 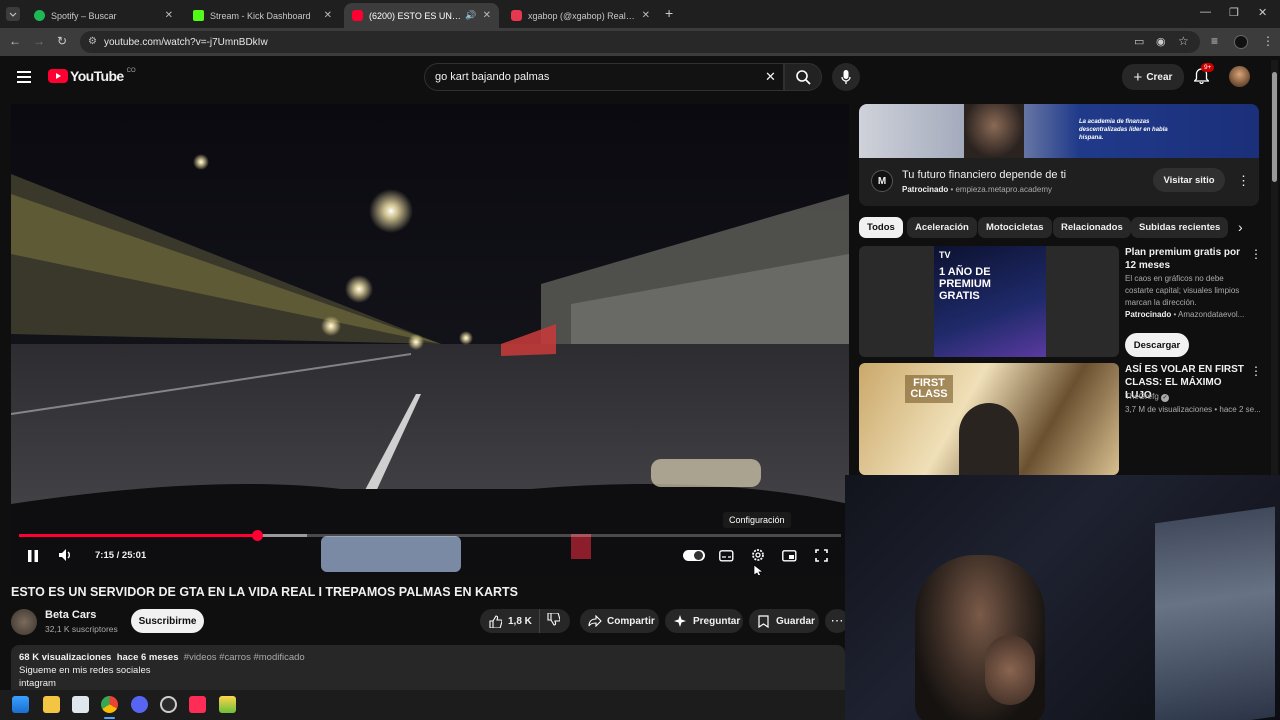 I want to click on file-explorer-icon, so click(x=51, y=704).